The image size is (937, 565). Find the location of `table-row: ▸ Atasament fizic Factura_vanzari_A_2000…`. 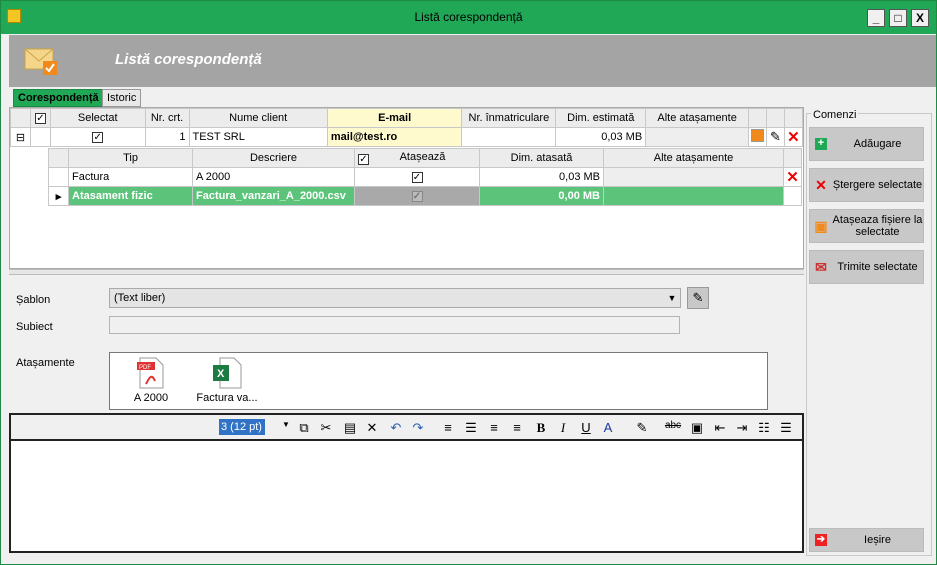

table-row: ▸ Atasament fizic Factura_vanzari_A_2000… is located at coordinates (425, 196).